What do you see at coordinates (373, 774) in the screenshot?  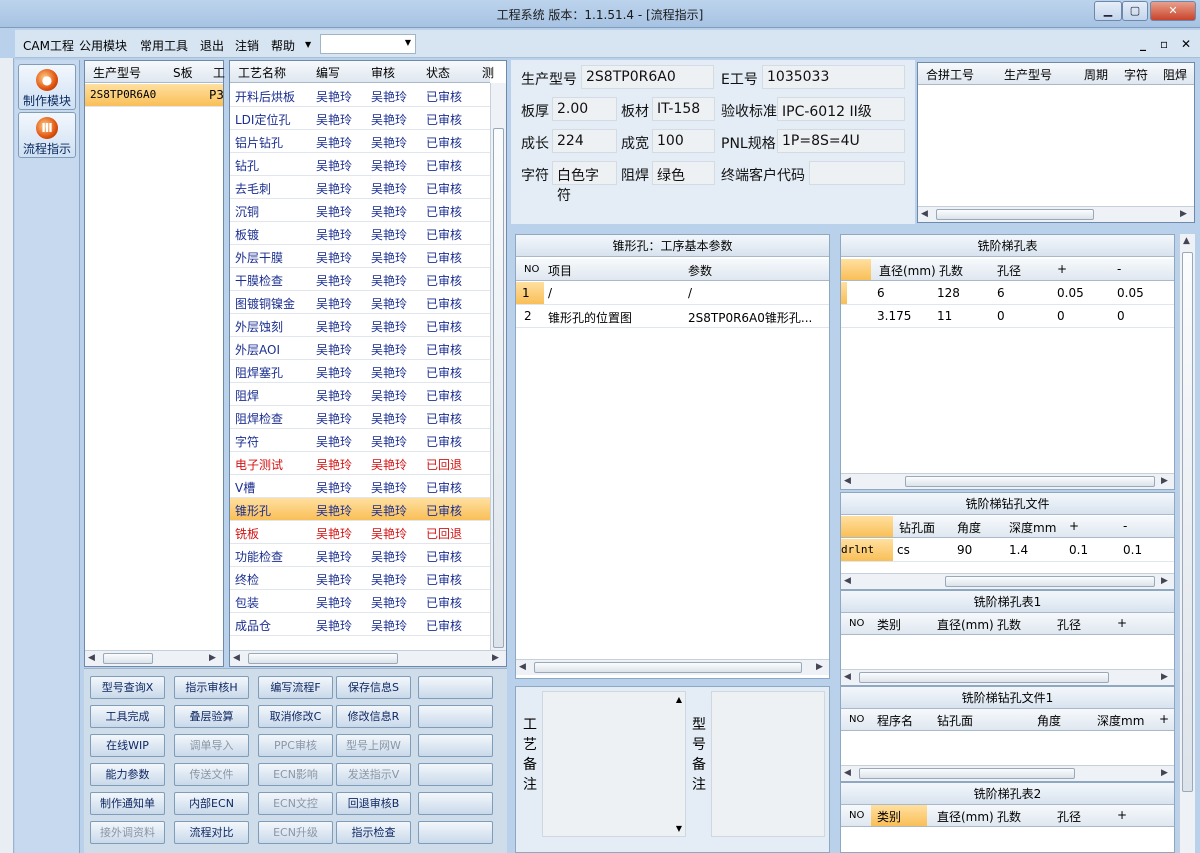 I see `action-button: 发送指示V` at bounding box center [373, 774].